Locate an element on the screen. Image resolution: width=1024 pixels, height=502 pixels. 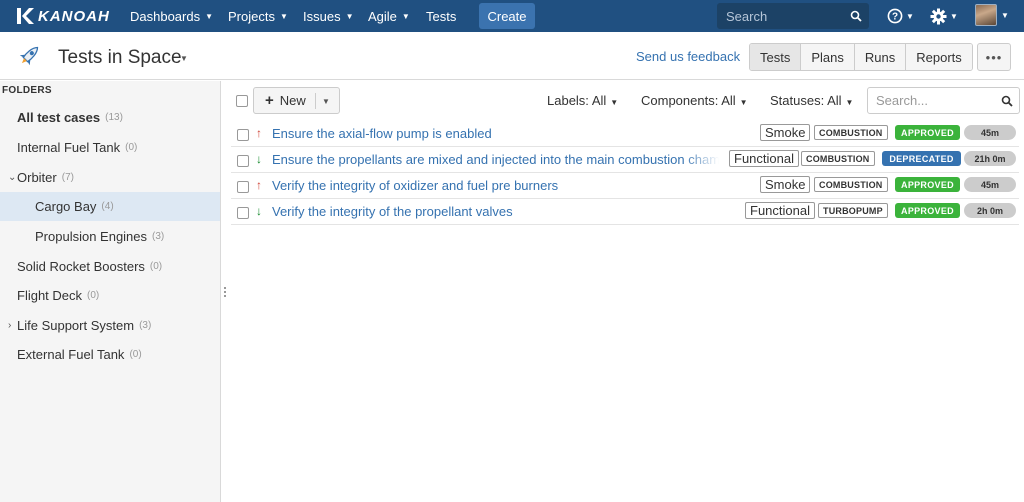
logo-text: KANOAH is located at coordinates (74, 16).